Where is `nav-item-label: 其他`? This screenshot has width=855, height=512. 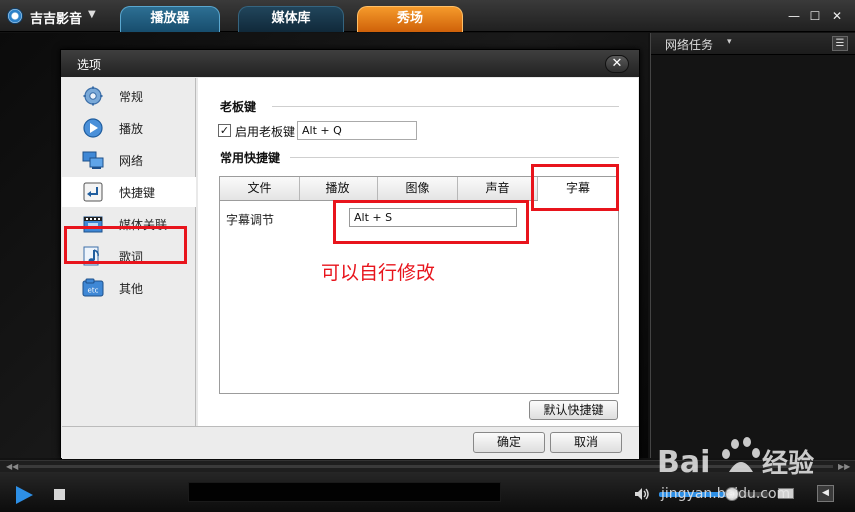
nav-item-label: 其他 is located at coordinates (131, 289).